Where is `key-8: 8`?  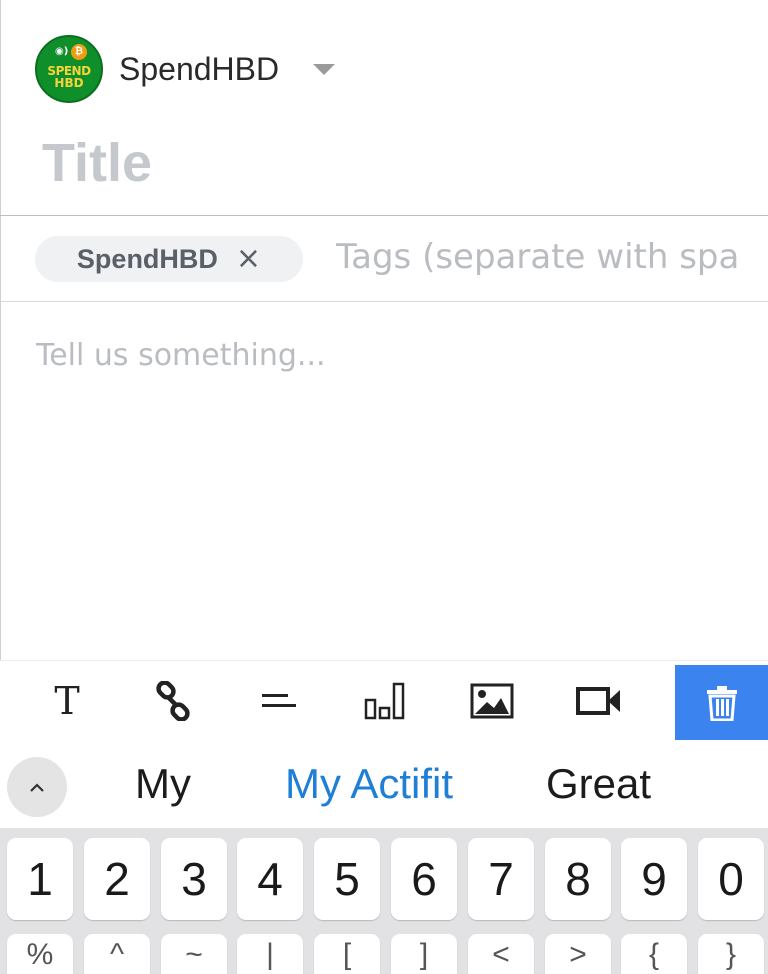 key-8: 8 is located at coordinates (578, 879).